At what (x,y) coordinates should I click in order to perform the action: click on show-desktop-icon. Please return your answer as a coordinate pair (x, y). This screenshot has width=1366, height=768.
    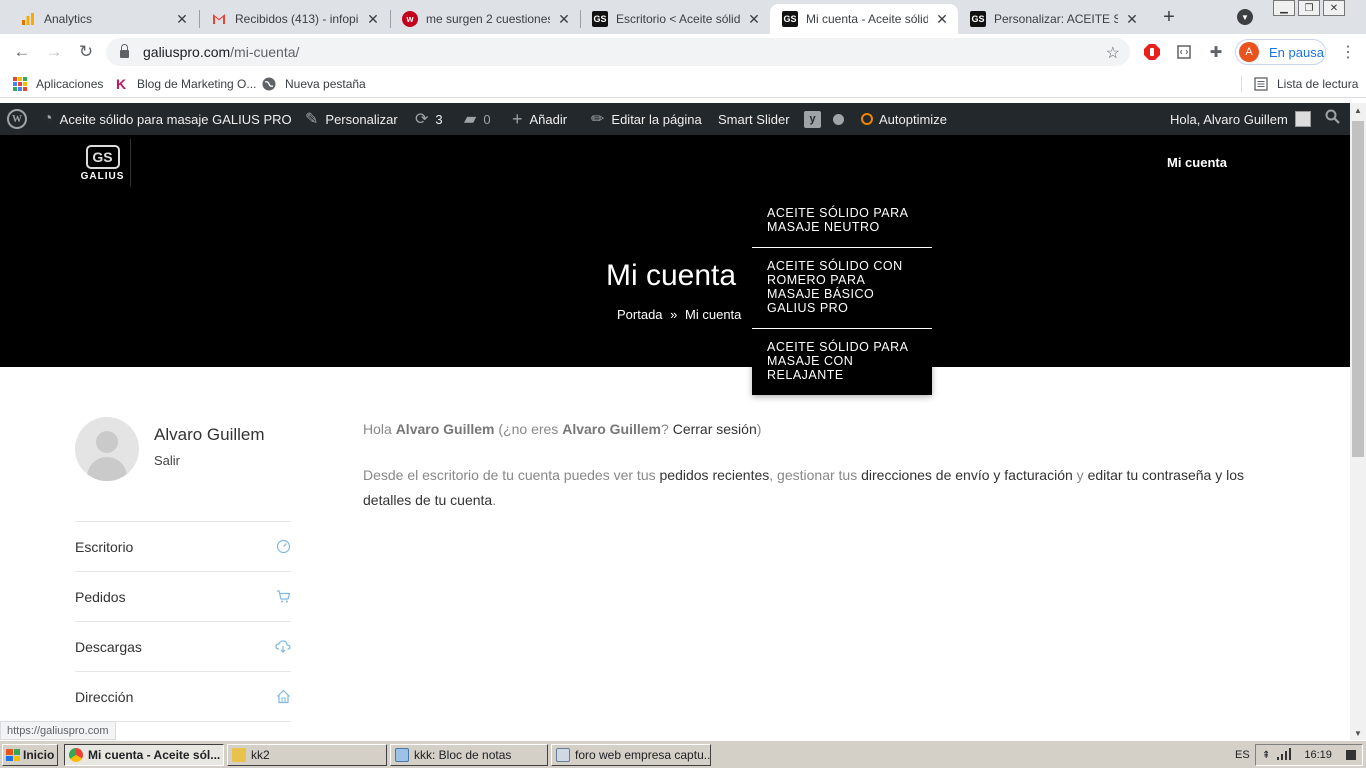
    Looking at the image, I should click on (1350, 755).